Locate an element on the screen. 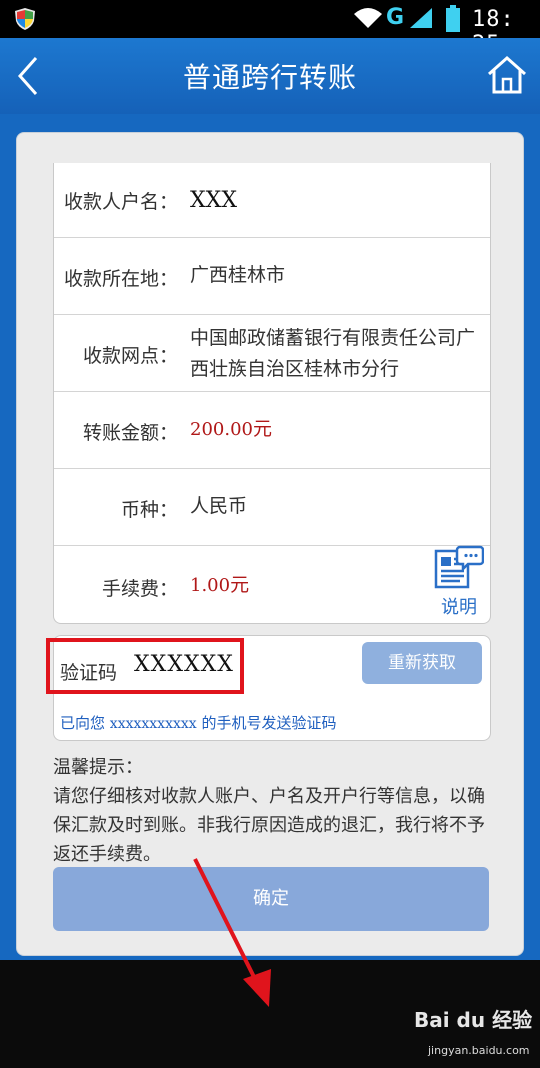  wifi-icon is located at coordinates (368, 18).